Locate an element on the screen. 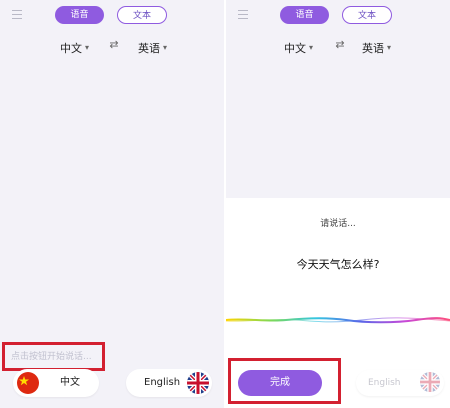 This screenshot has width=450, height=408. china-flag-icon is located at coordinates (28, 383).